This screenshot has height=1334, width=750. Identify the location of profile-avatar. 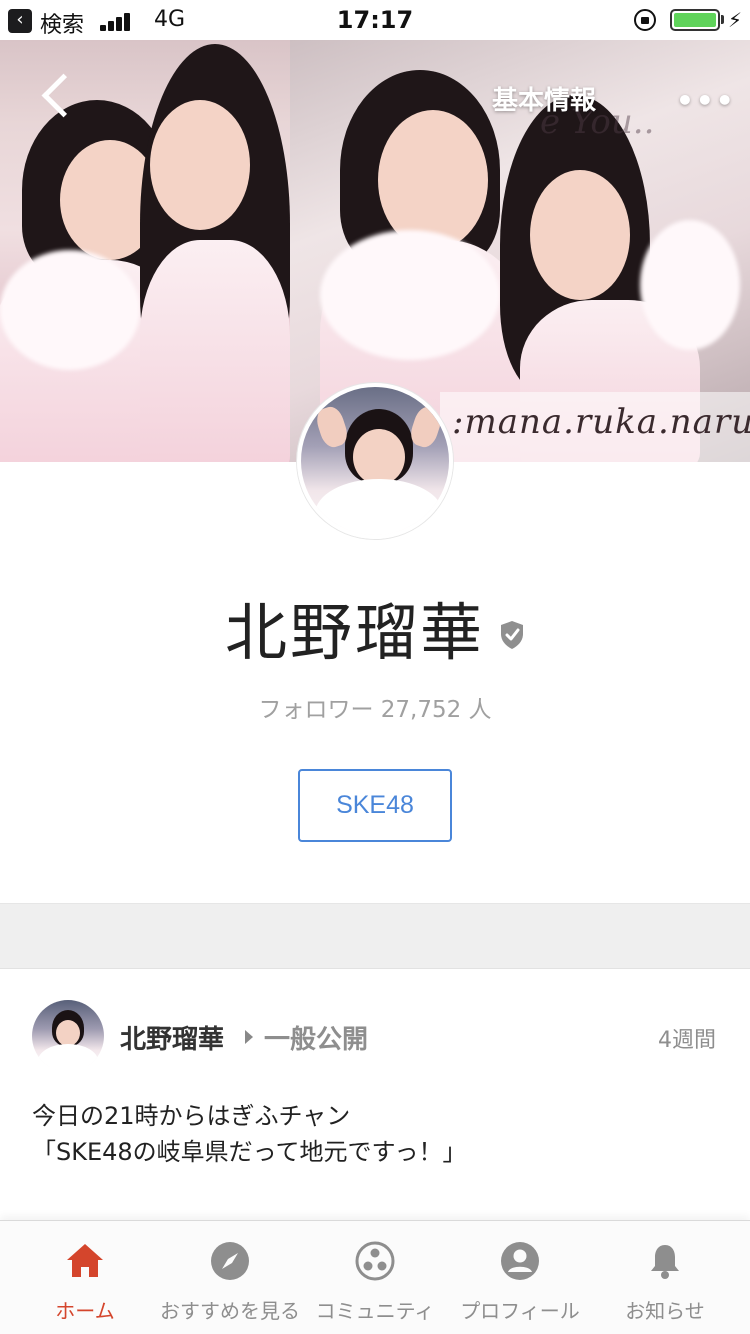
(375, 461).